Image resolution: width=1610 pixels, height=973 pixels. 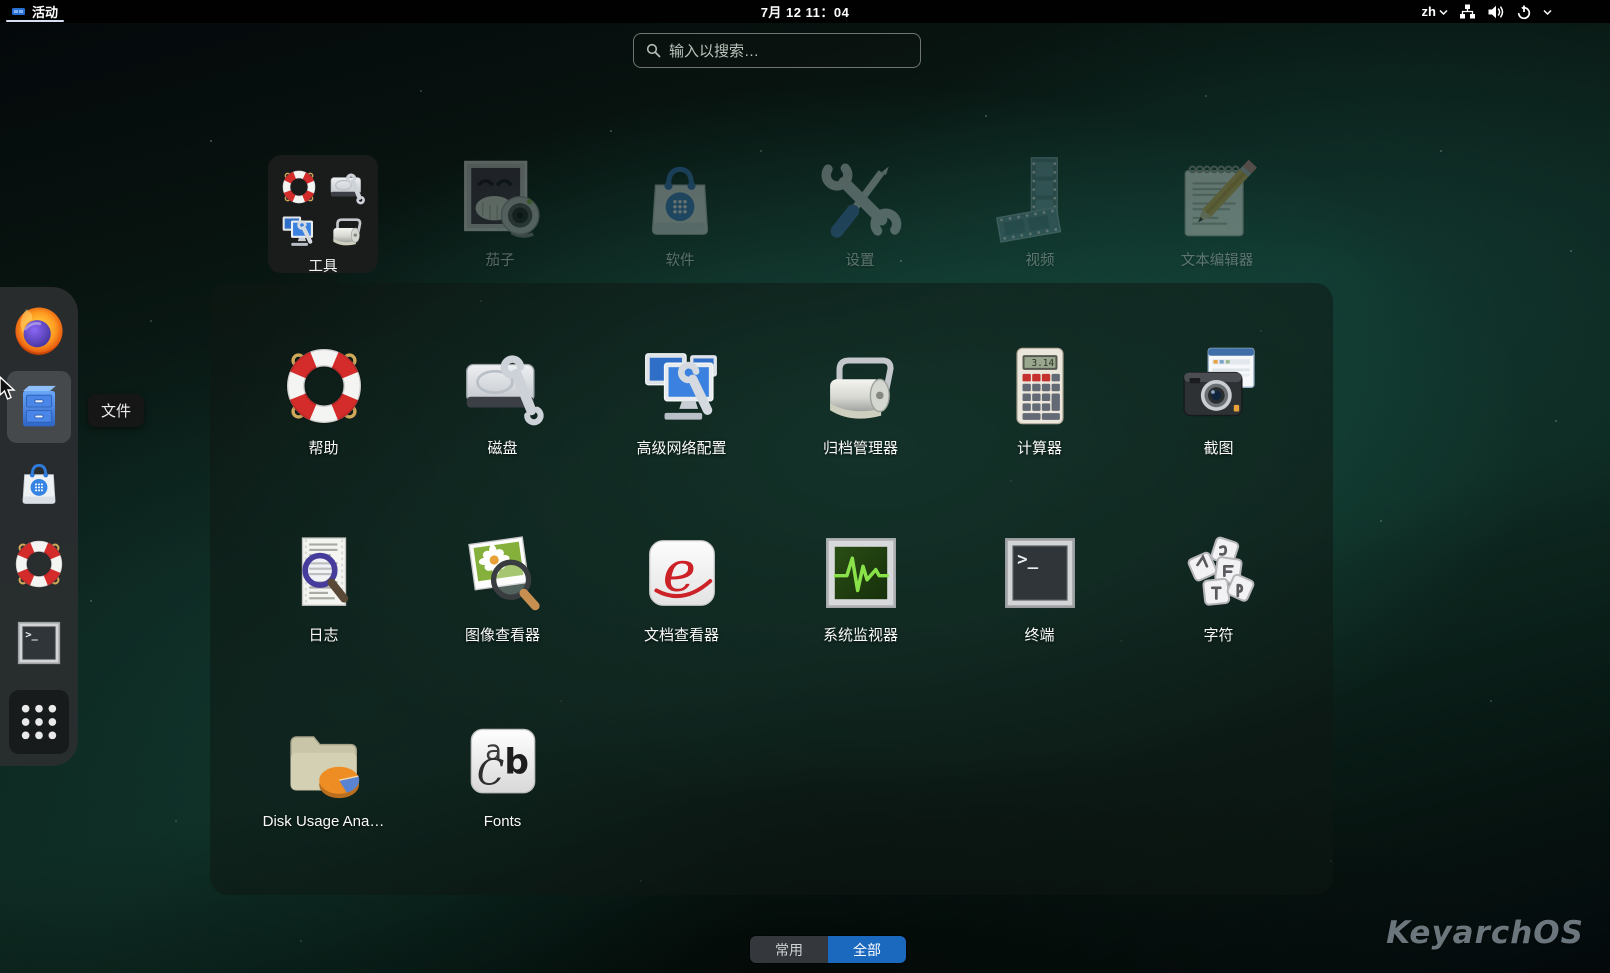 I want to click on app-calculator: 3.14 计算器, so click(x=1039, y=400).